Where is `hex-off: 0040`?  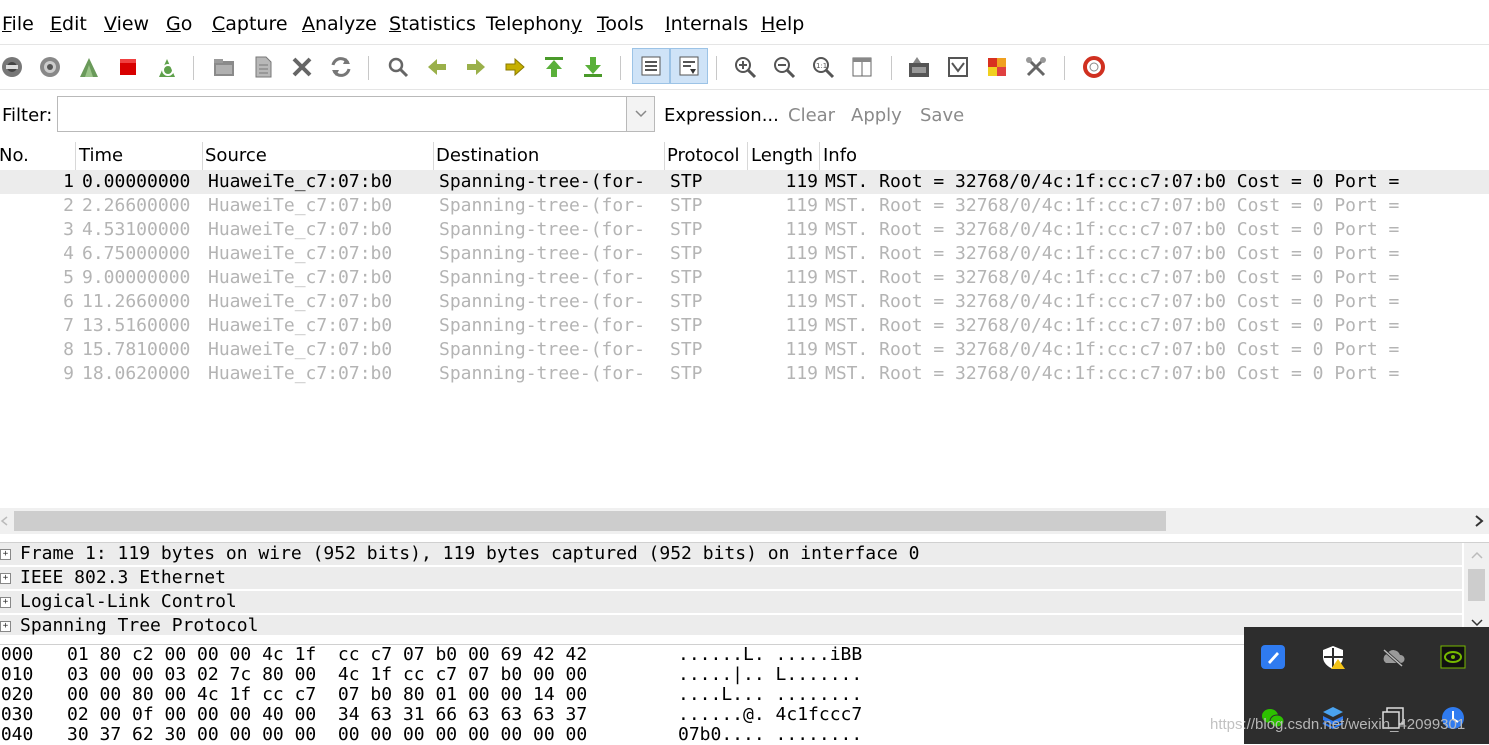 hex-off: 0040 is located at coordinates (17, 734).